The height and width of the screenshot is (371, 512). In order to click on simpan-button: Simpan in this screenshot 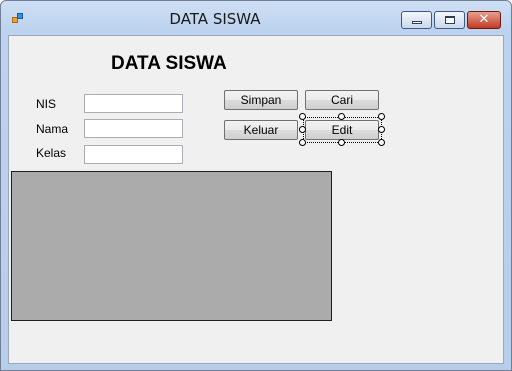, I will do `click(261, 100)`.